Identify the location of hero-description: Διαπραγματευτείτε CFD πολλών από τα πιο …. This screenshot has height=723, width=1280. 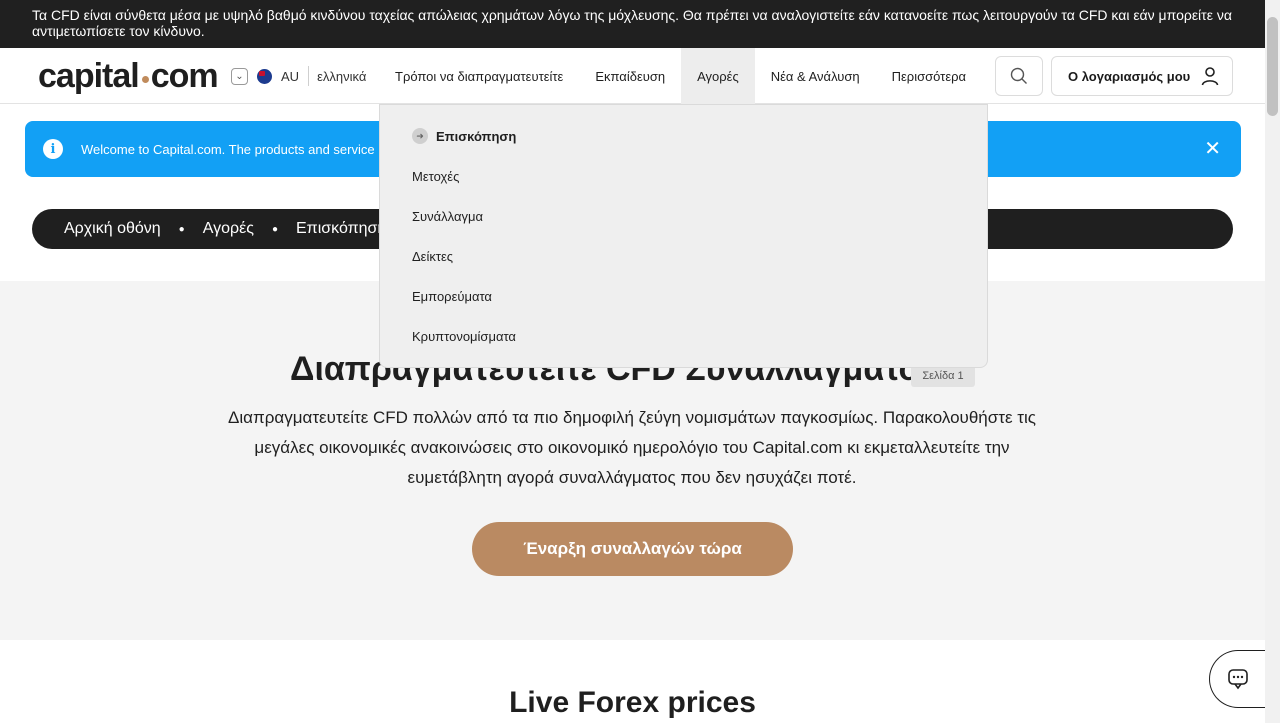
(632, 447).